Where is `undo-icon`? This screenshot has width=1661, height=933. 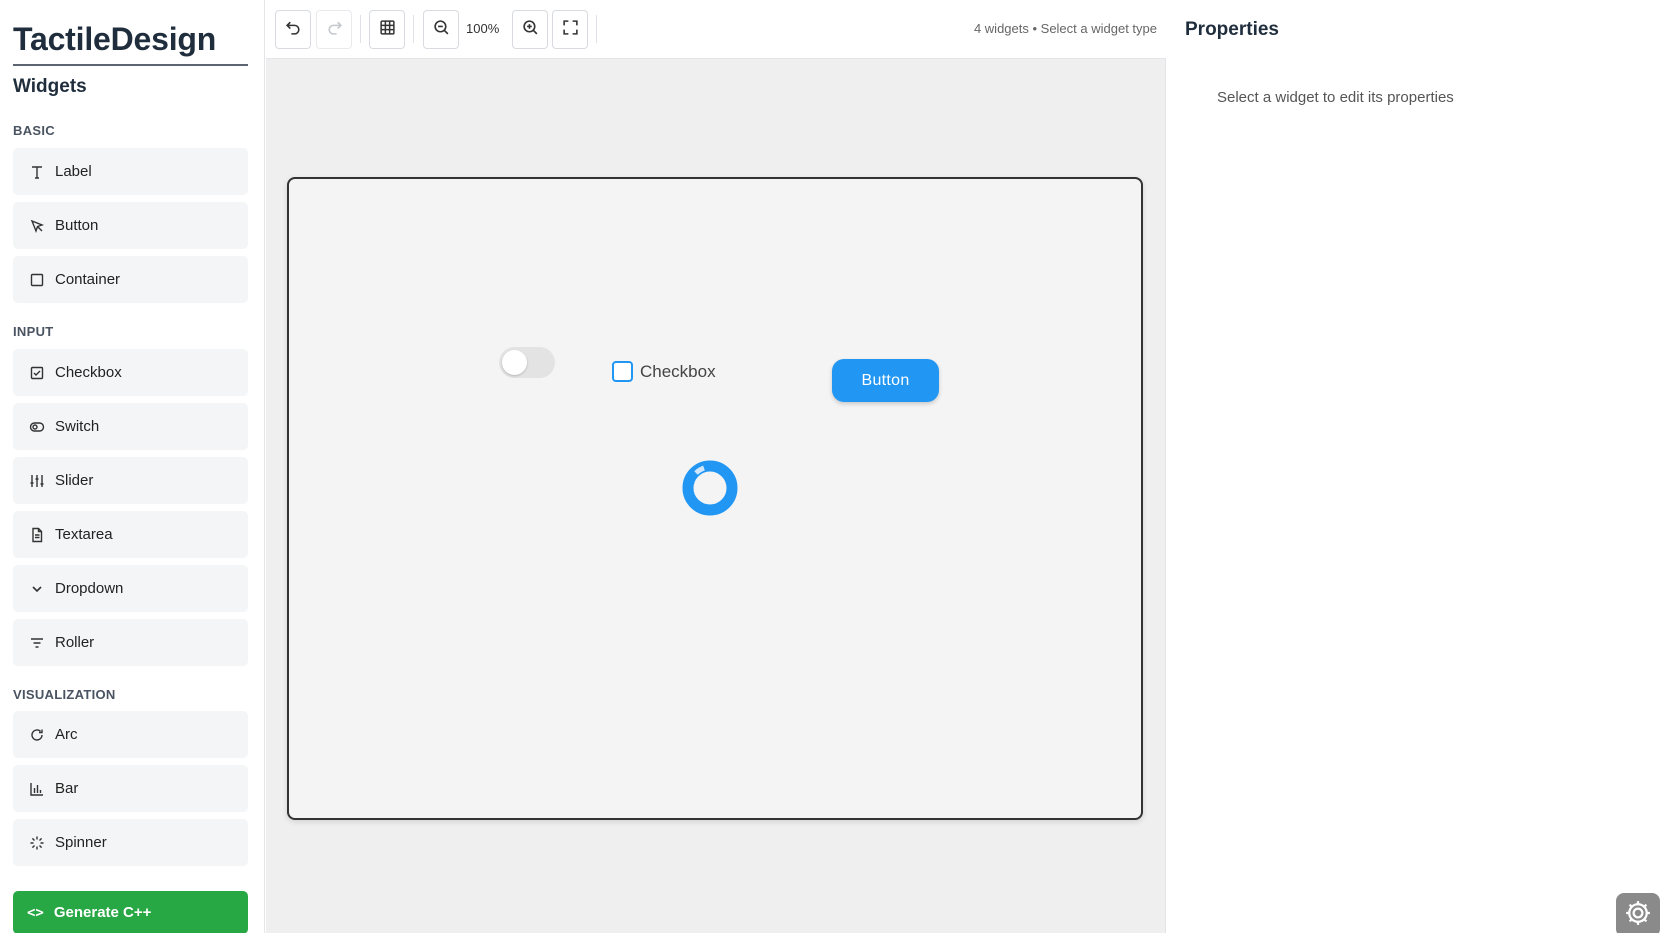
undo-icon is located at coordinates (293, 30).